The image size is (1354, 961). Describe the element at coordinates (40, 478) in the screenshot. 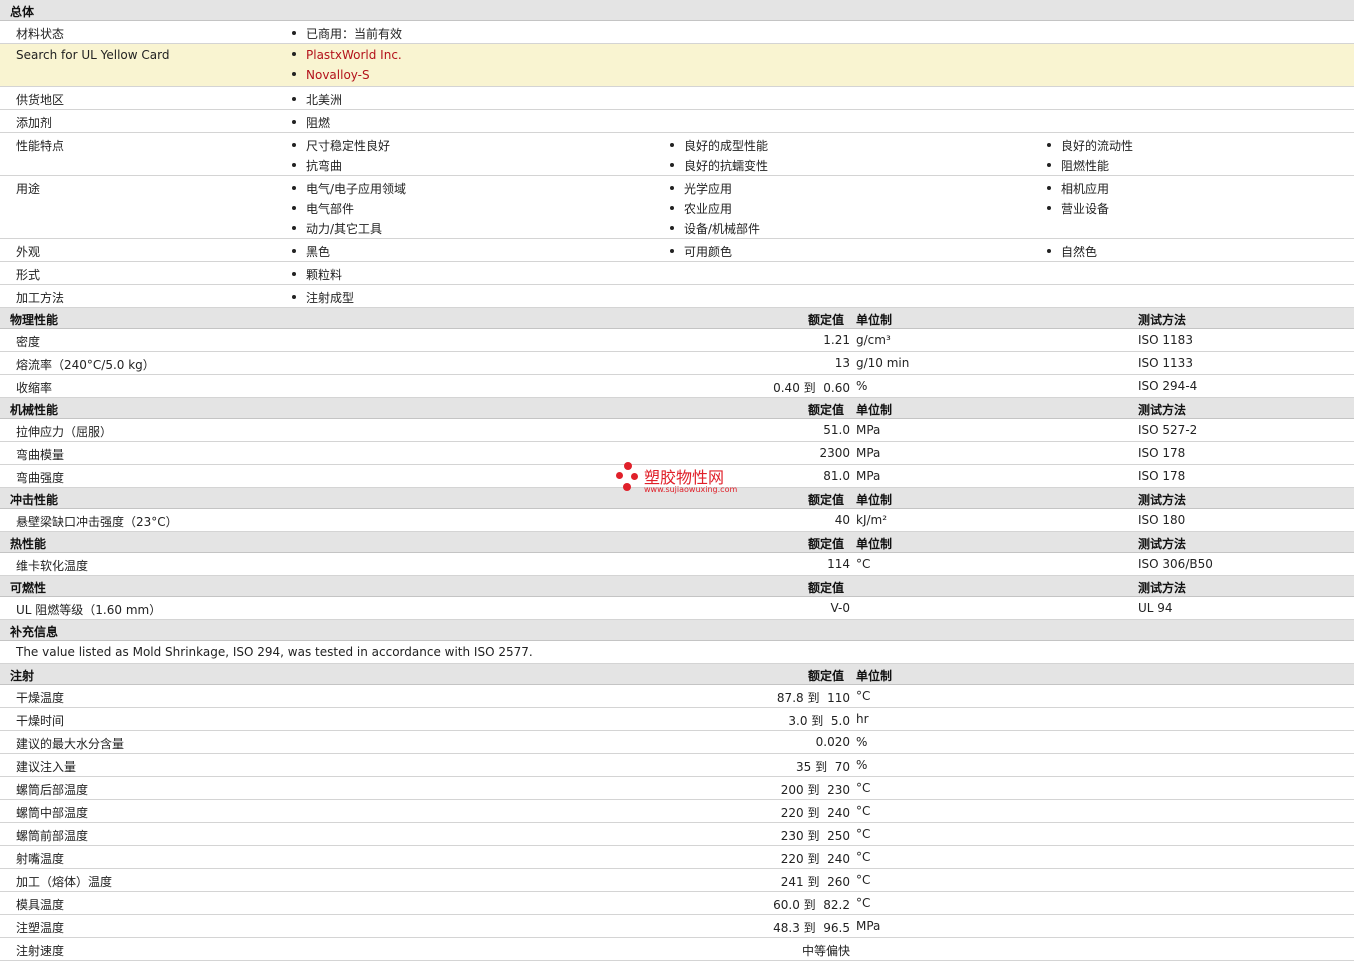

I see `property-label: 弯曲强度` at that location.